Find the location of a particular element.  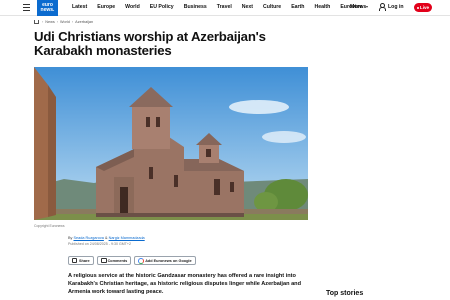

logo-line-2: news. is located at coordinates (47, 10).